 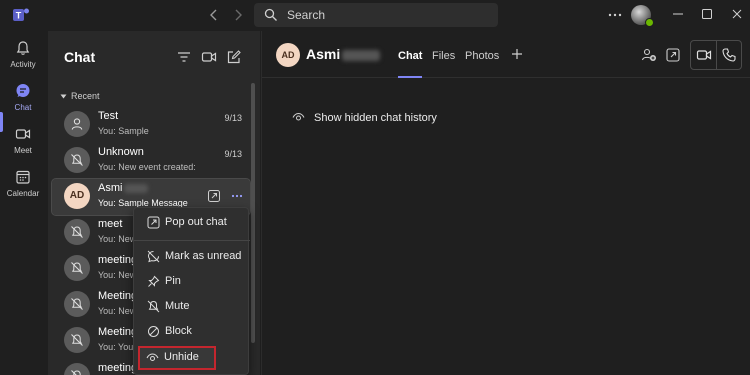 What do you see at coordinates (153, 256) in the screenshot?
I see `unread-icon` at bounding box center [153, 256].